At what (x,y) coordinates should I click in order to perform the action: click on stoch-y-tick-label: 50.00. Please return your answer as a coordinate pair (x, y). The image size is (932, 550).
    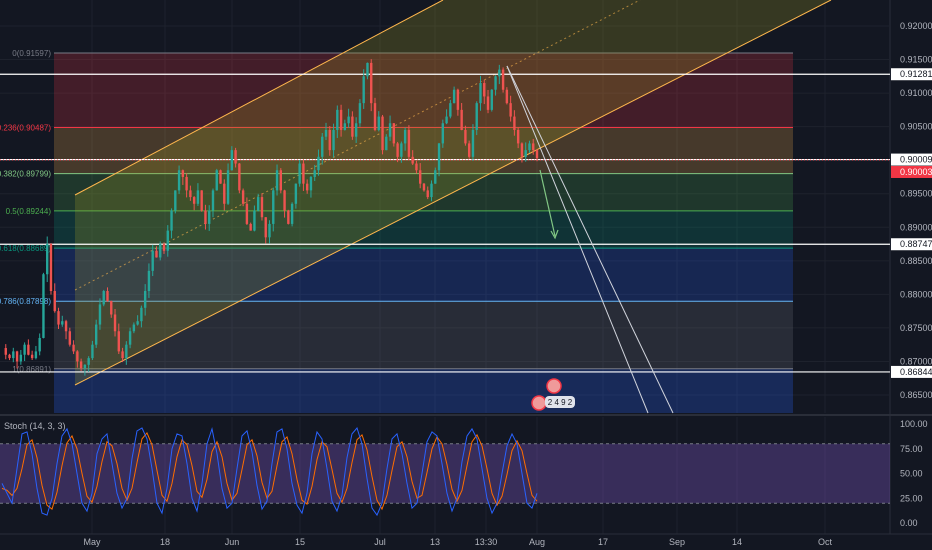
    Looking at the image, I should click on (911, 474).